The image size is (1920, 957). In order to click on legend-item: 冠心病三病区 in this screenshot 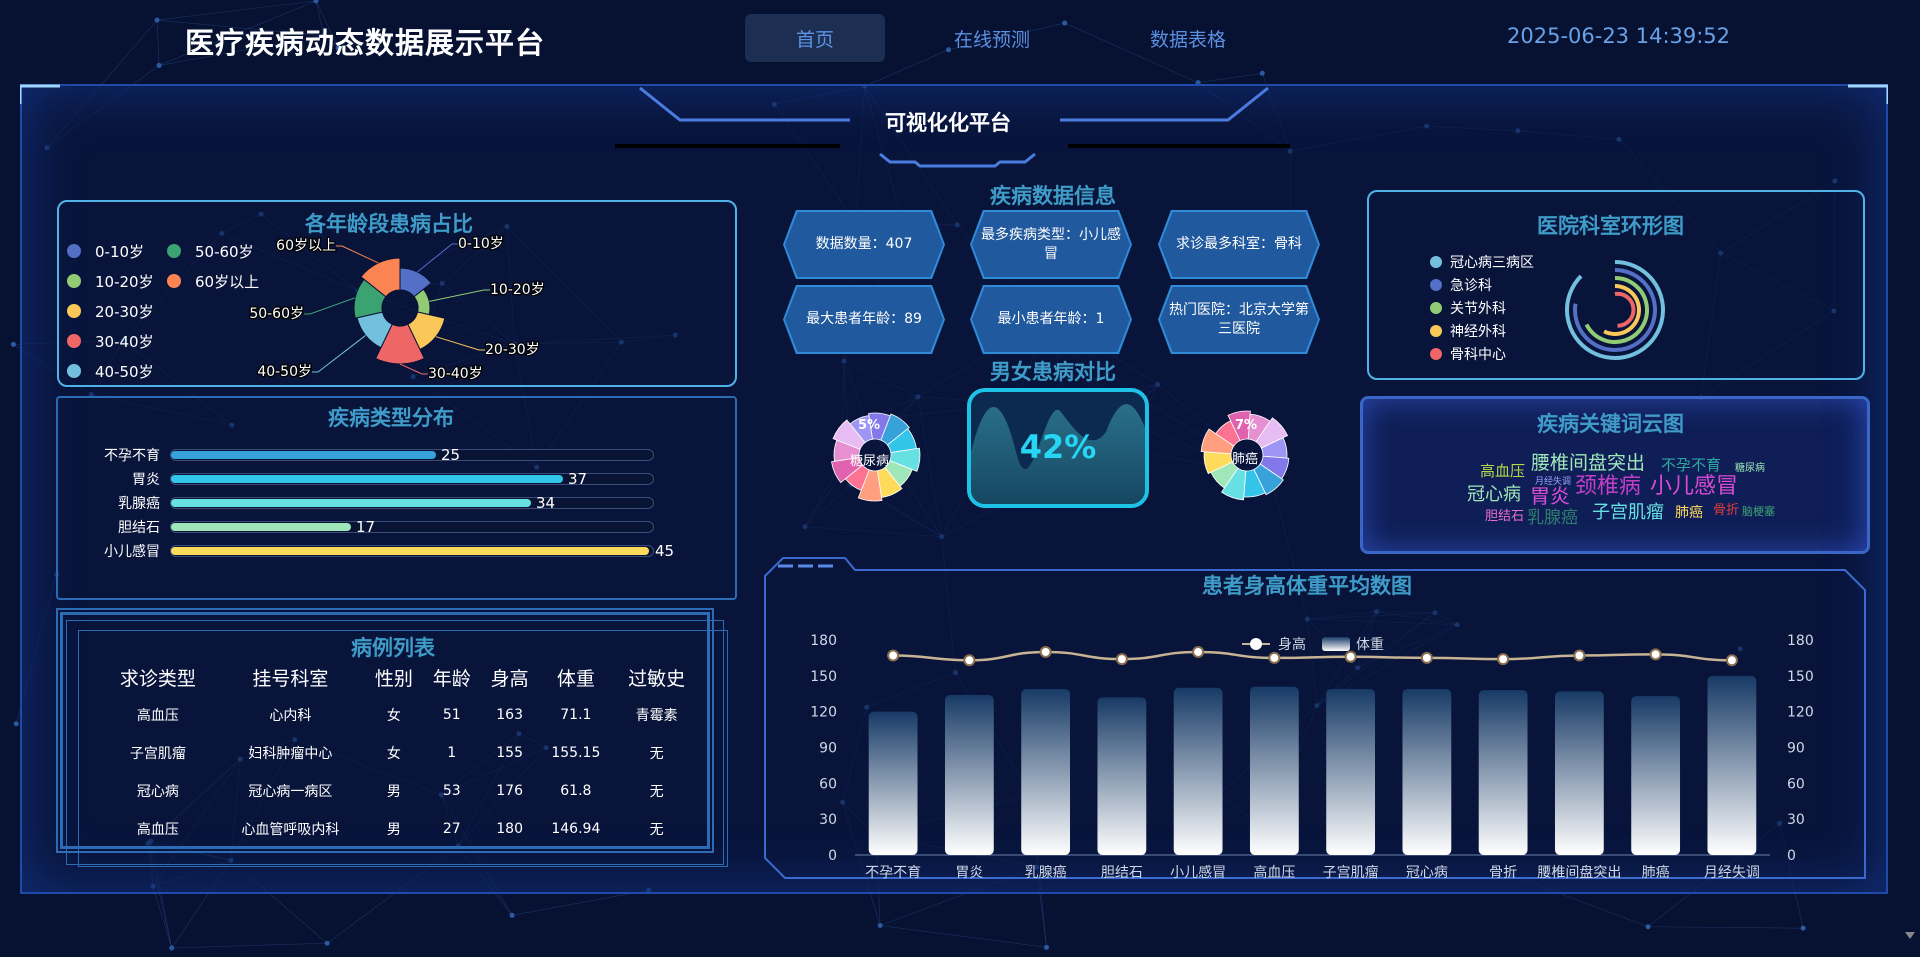, I will do `click(1482, 261)`.